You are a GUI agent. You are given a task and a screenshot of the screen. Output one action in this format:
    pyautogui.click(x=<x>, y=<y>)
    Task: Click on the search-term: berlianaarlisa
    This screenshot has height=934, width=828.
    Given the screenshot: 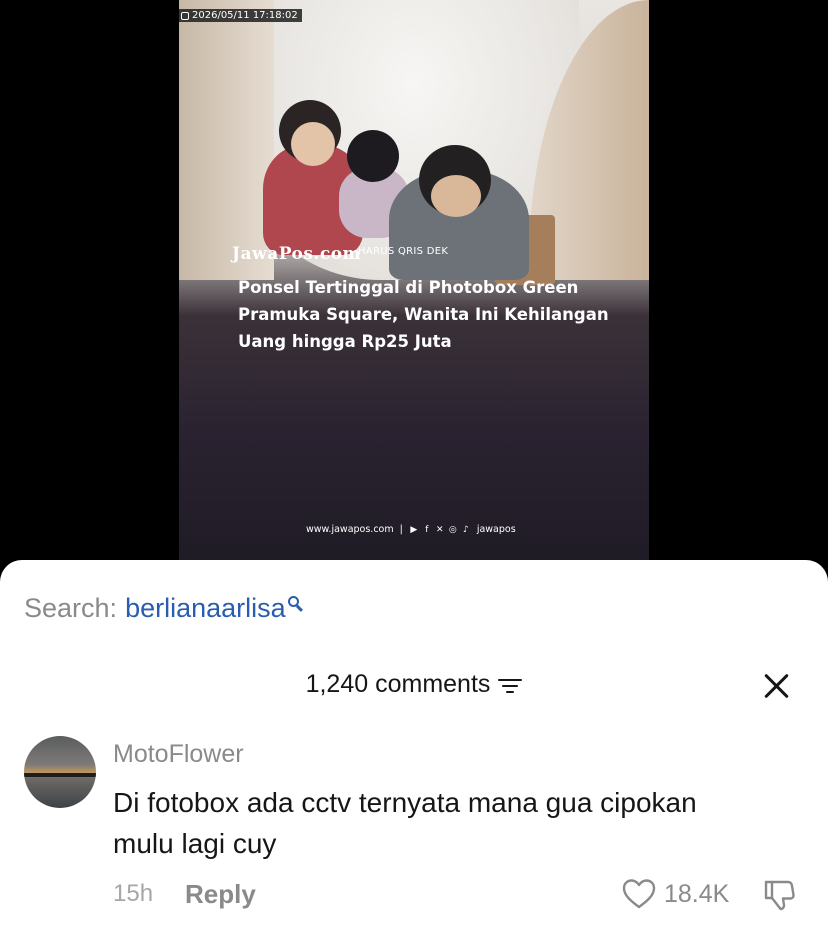 What is the action you would take?
    pyautogui.click(x=205, y=608)
    